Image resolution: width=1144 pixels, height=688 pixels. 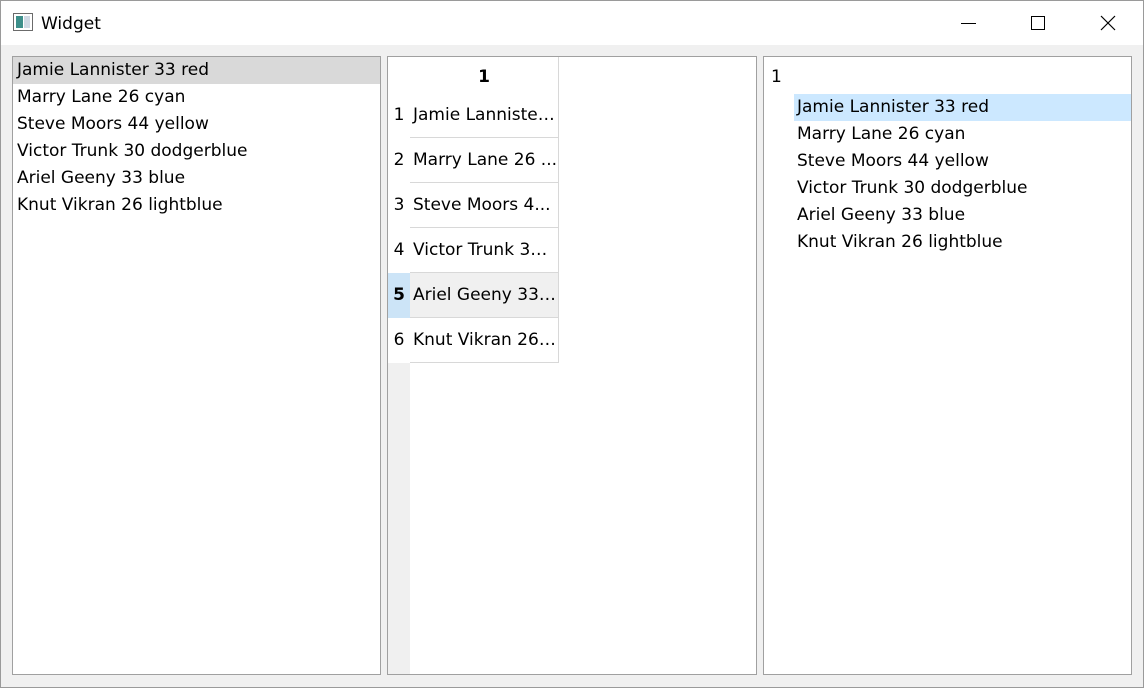 I want to click on title-bar: Widget, so click(x=572, y=23).